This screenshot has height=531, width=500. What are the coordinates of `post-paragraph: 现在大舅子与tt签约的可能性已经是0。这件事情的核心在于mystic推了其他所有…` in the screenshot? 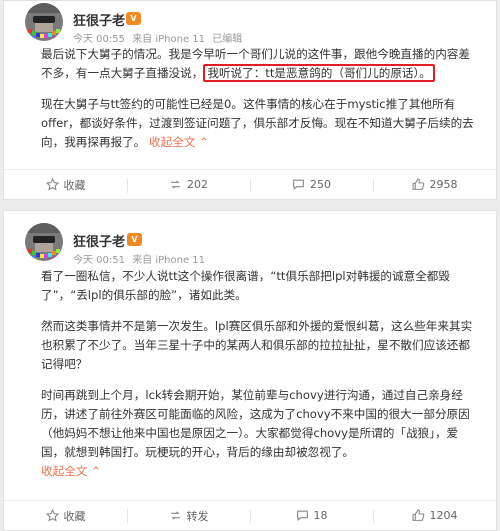 It's located at (261, 123).